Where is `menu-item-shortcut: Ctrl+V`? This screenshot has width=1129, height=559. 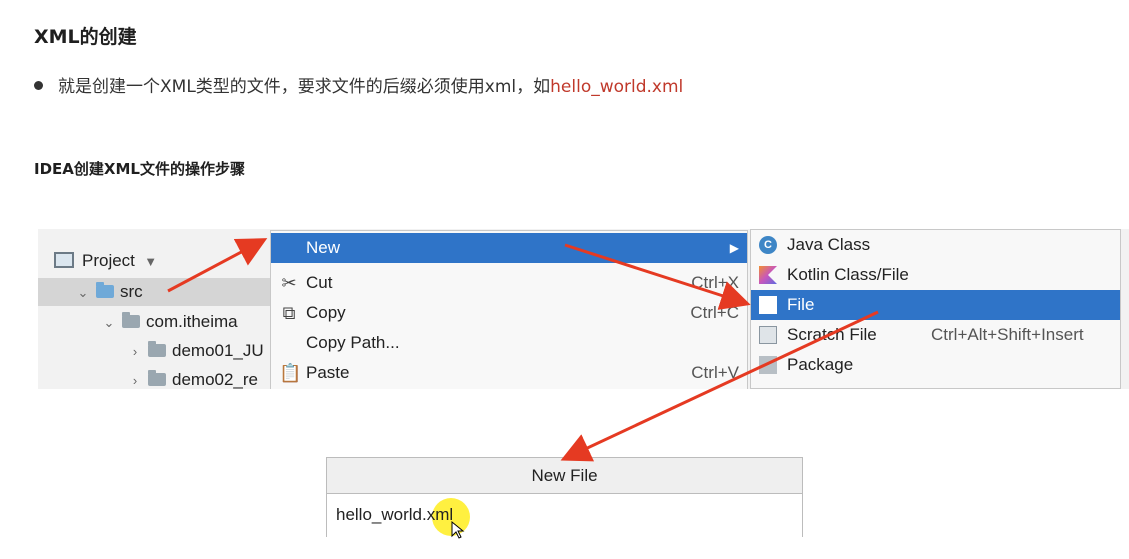 menu-item-shortcut: Ctrl+V is located at coordinates (715, 372).